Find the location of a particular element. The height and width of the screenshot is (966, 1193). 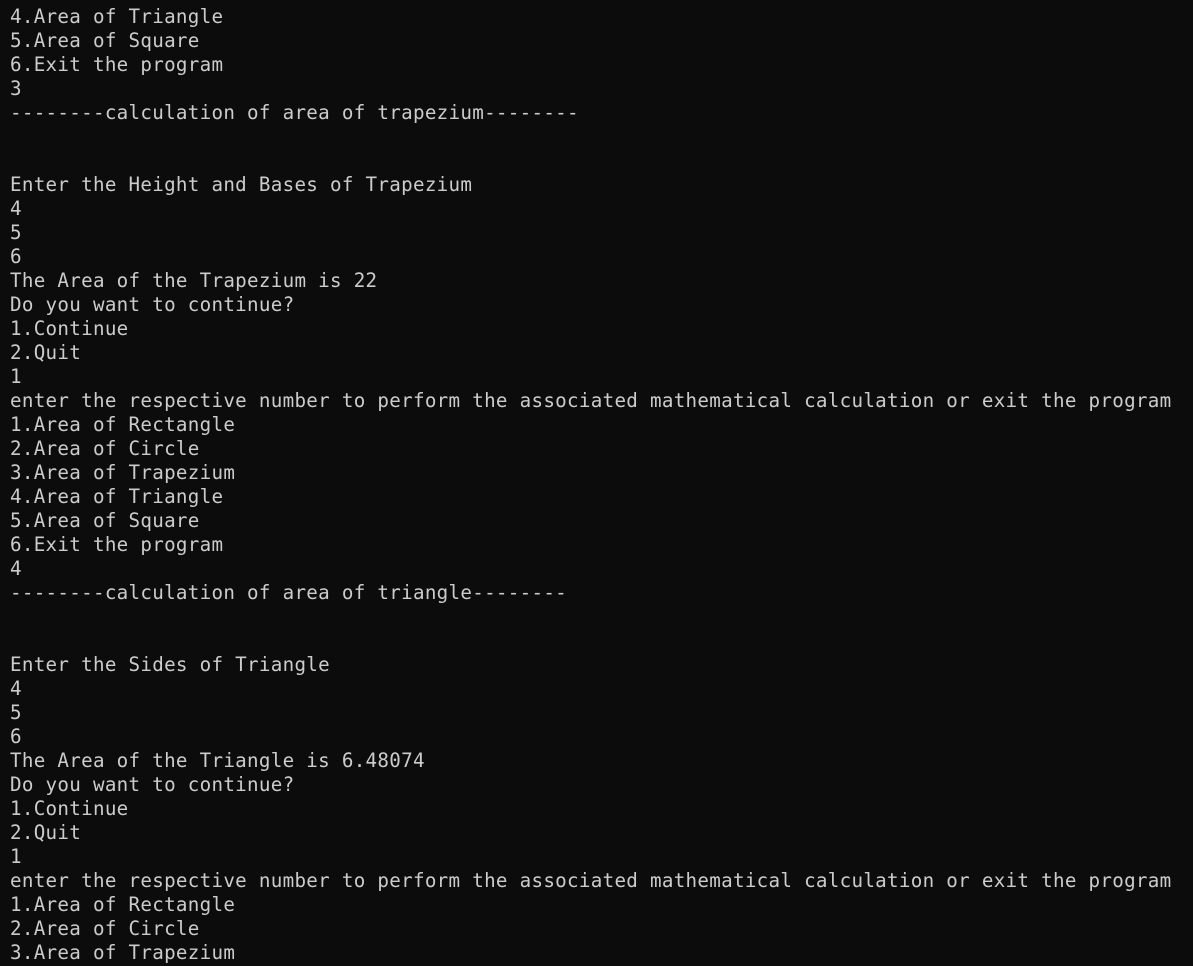

terminal-line: The Area of the Triangle is 6.48074 is located at coordinates (217, 760).